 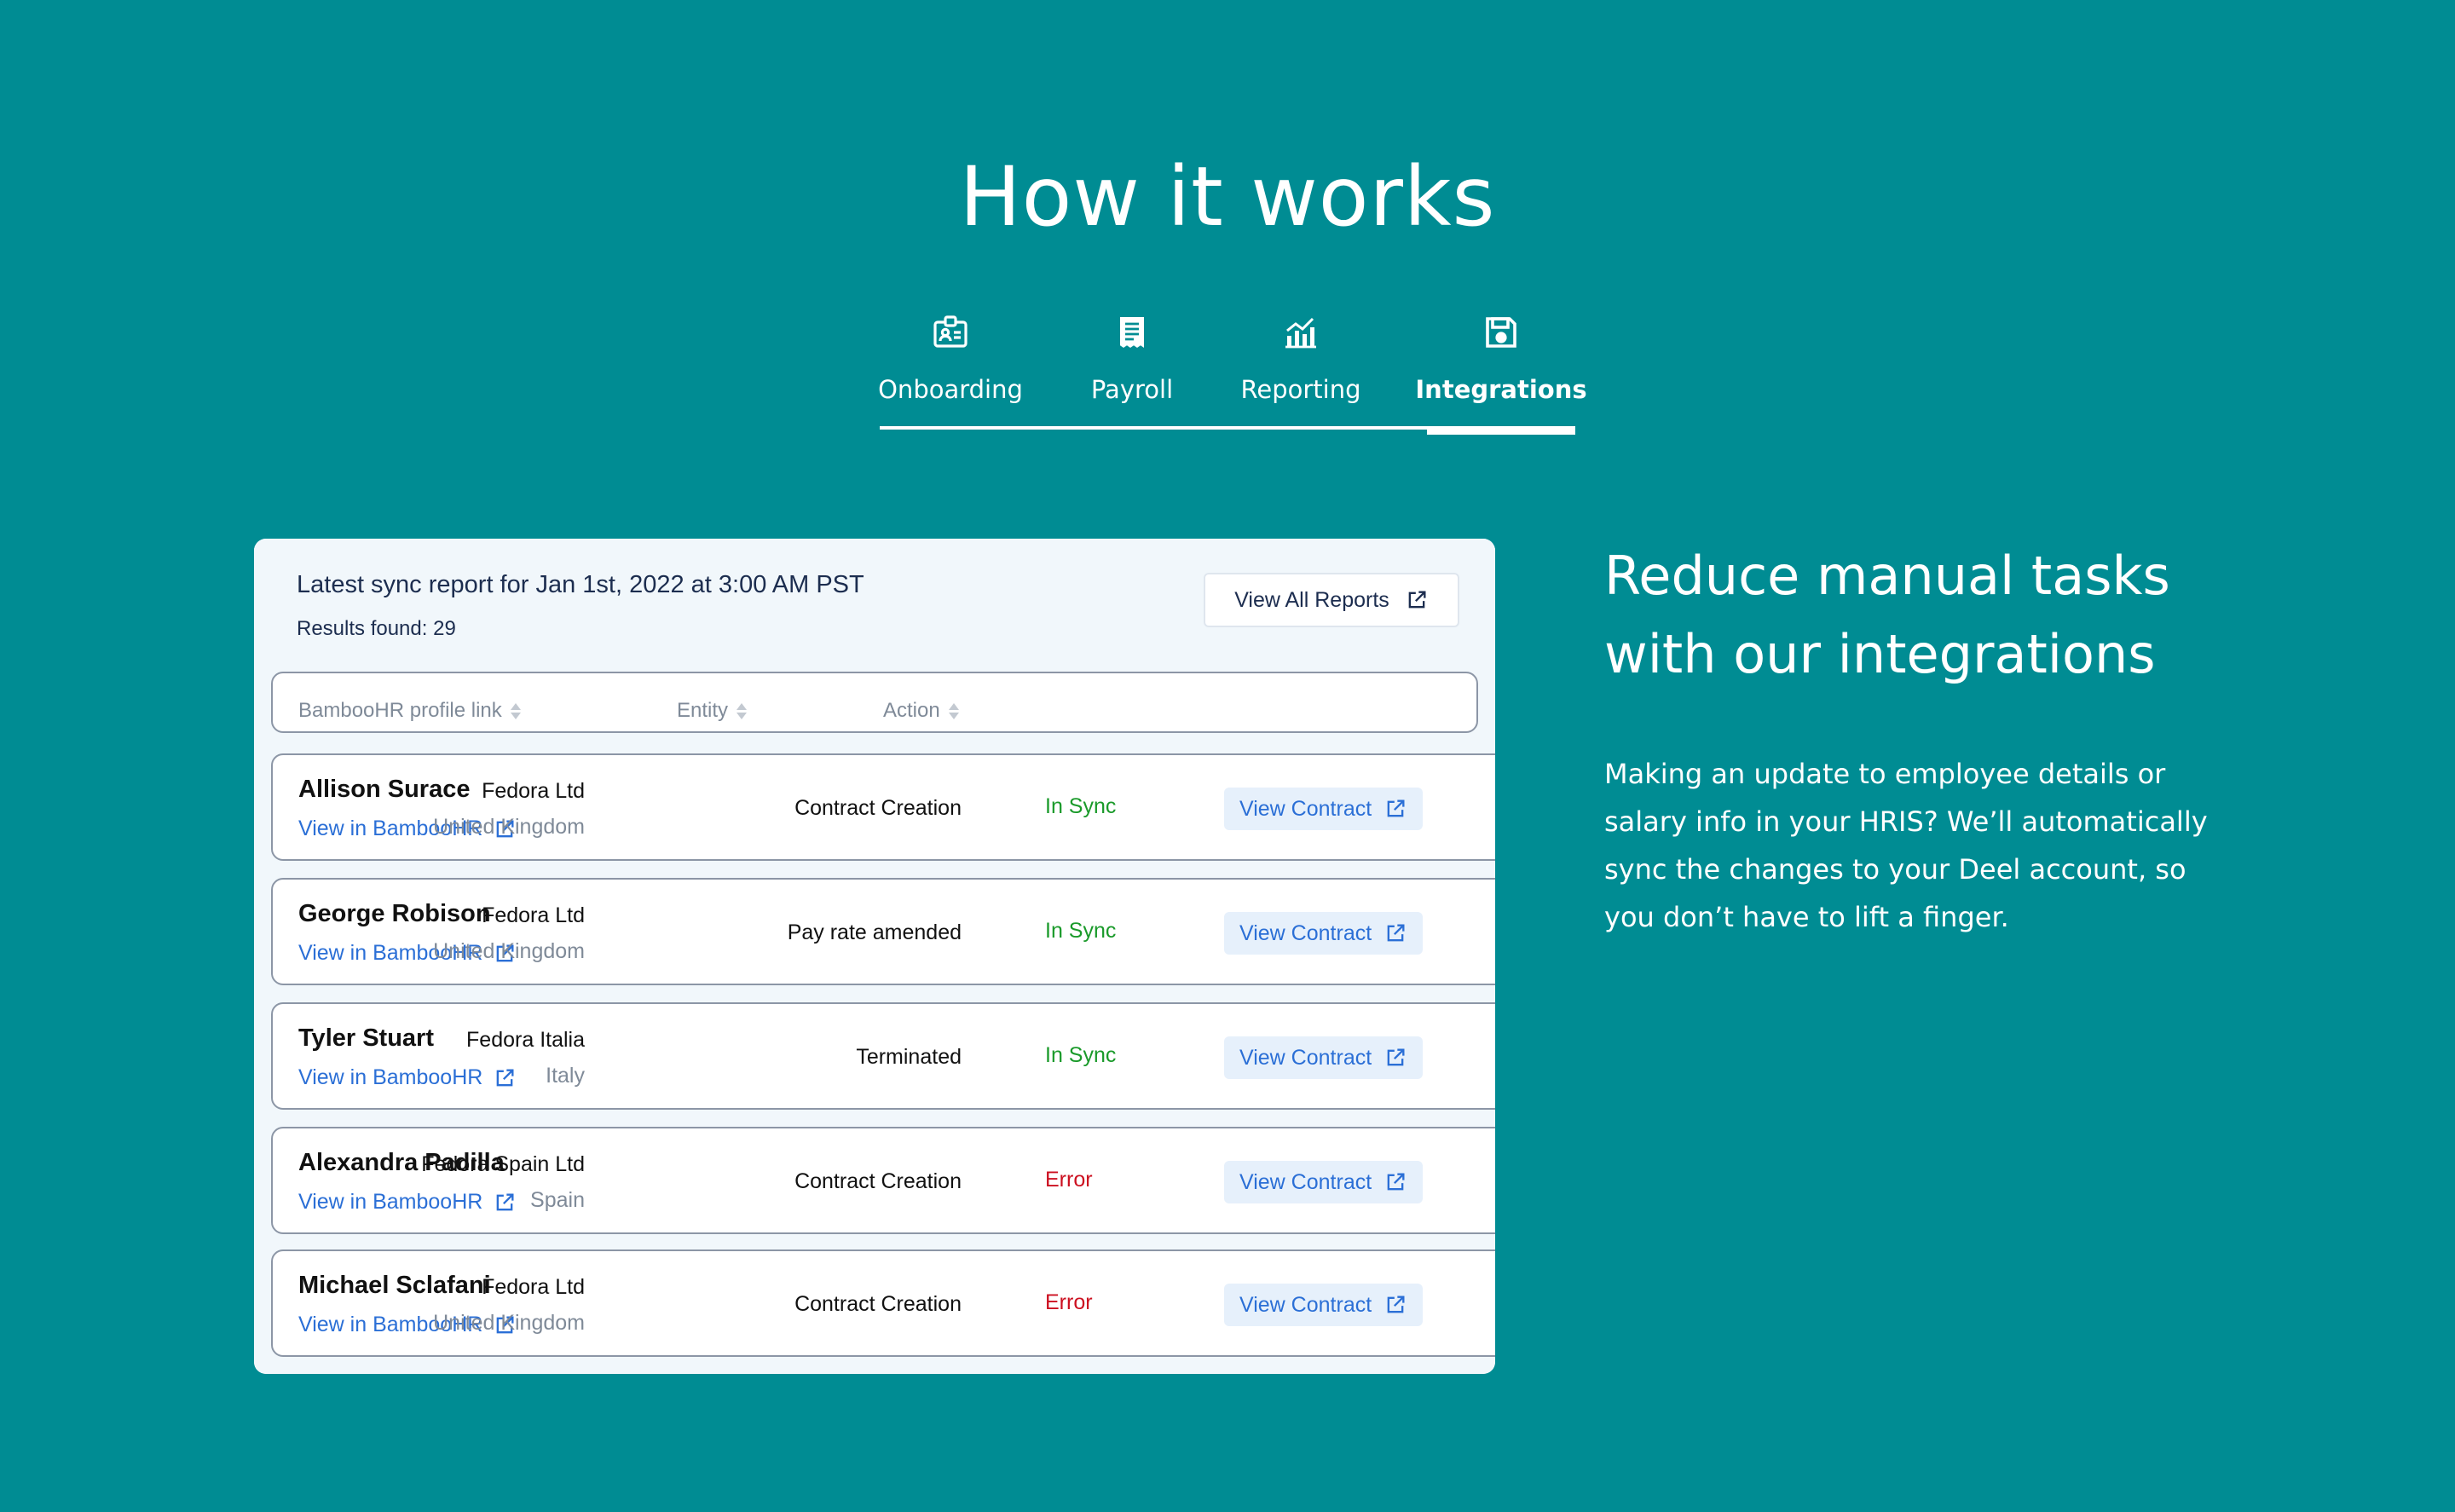 I want to click on employee-name: George Robison, so click(x=394, y=913).